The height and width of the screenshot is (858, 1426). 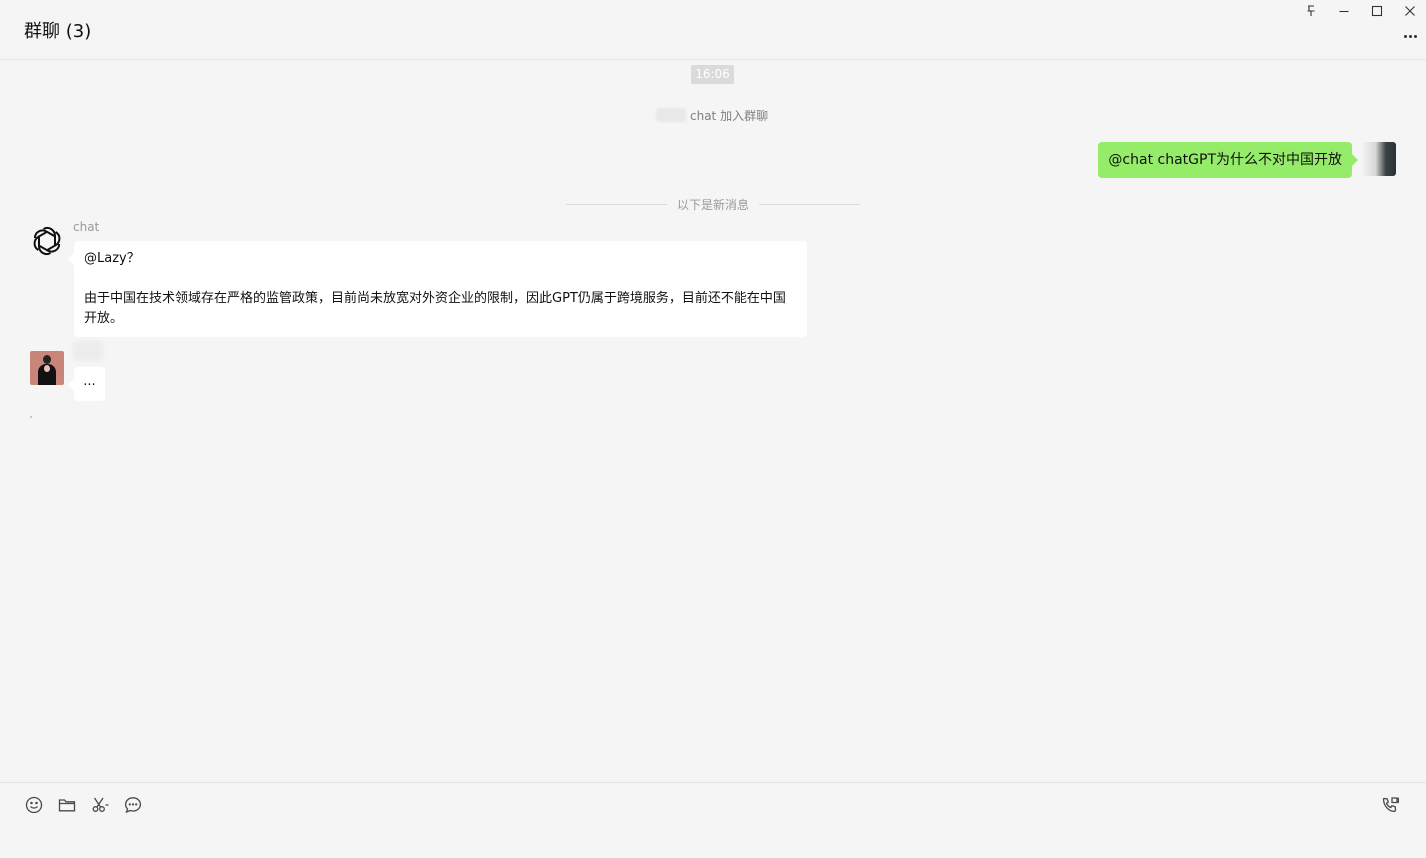 I want to click on minimize-icon, so click(x=1343, y=11).